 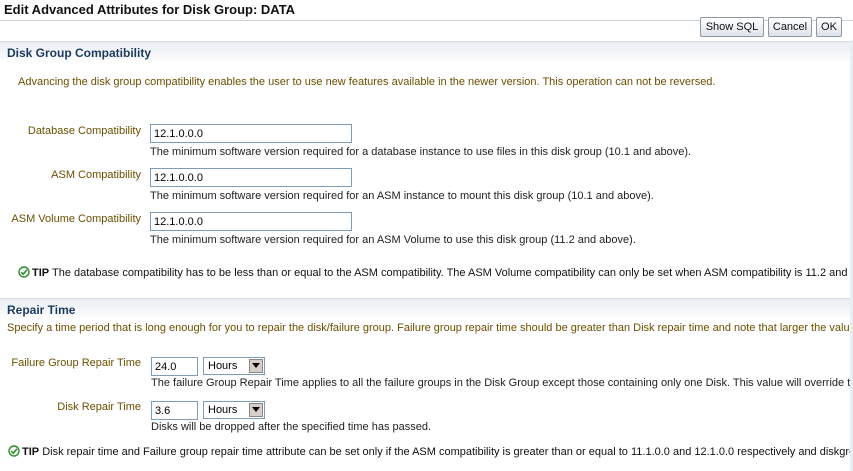 I want to click on failure-group-unit-value: Hours, so click(x=223, y=366).